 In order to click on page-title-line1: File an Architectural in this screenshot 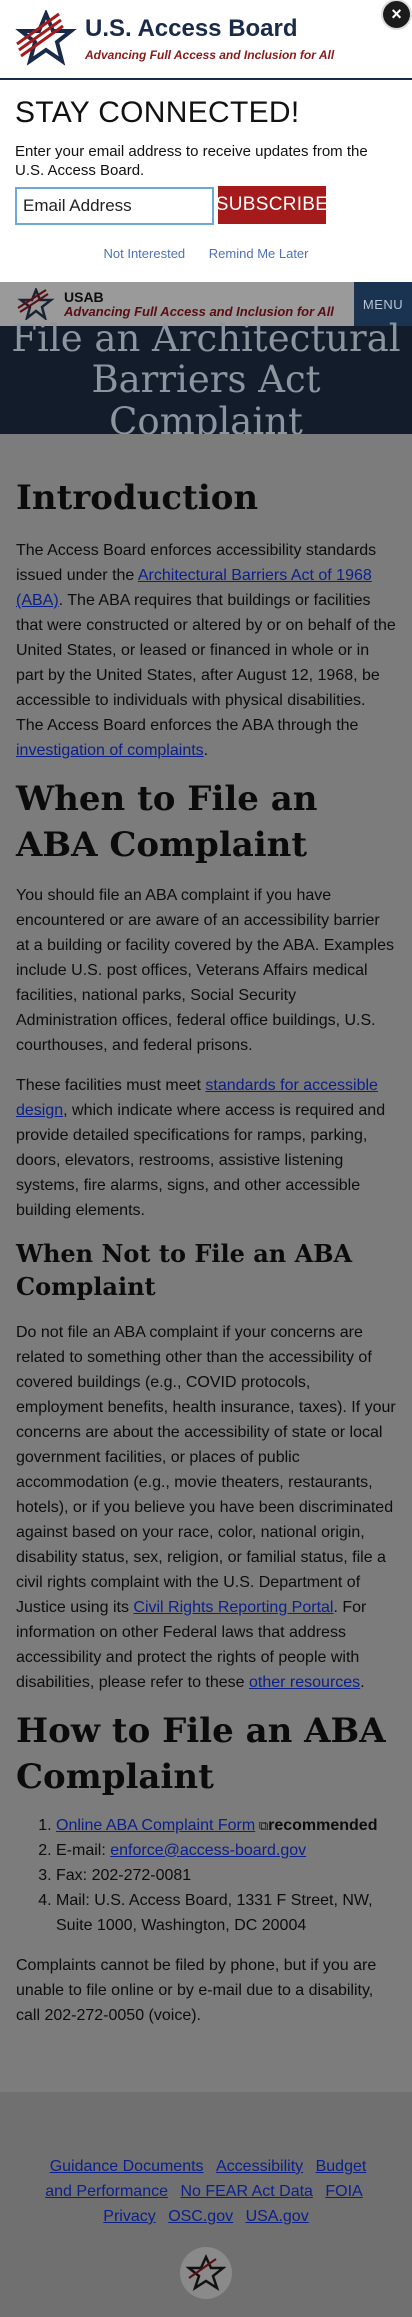, I will do `click(206, 338)`.